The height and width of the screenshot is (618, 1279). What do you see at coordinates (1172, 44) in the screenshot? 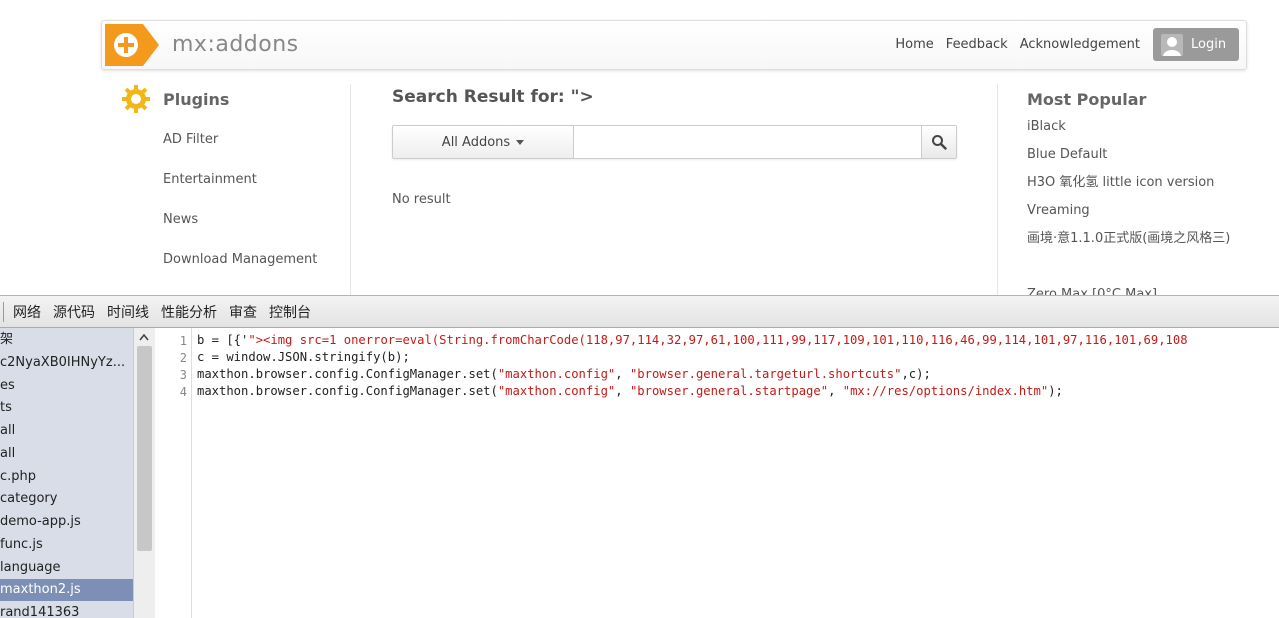
I see `user-icon` at bounding box center [1172, 44].